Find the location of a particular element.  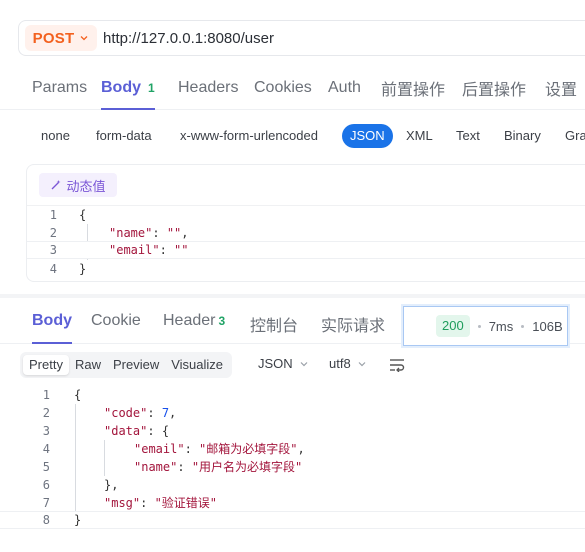

code-line: 3 "data": { is located at coordinates (106, 431).